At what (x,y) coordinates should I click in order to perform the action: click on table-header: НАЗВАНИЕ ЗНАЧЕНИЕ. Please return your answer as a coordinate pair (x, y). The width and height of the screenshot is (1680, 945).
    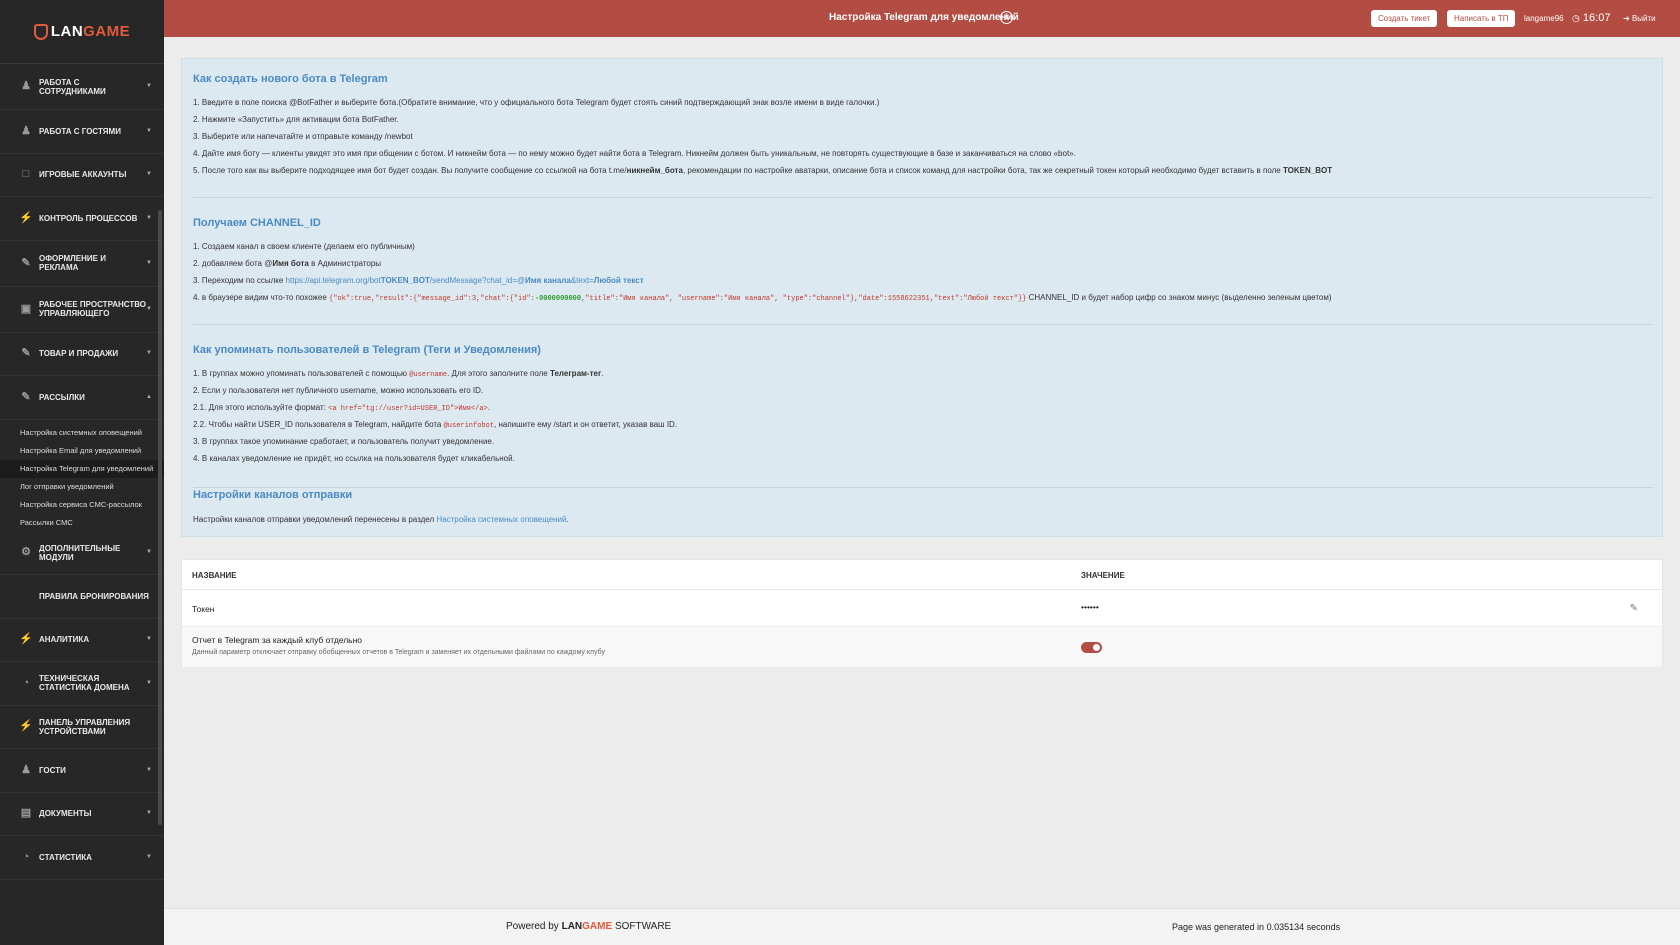
    Looking at the image, I should click on (922, 575).